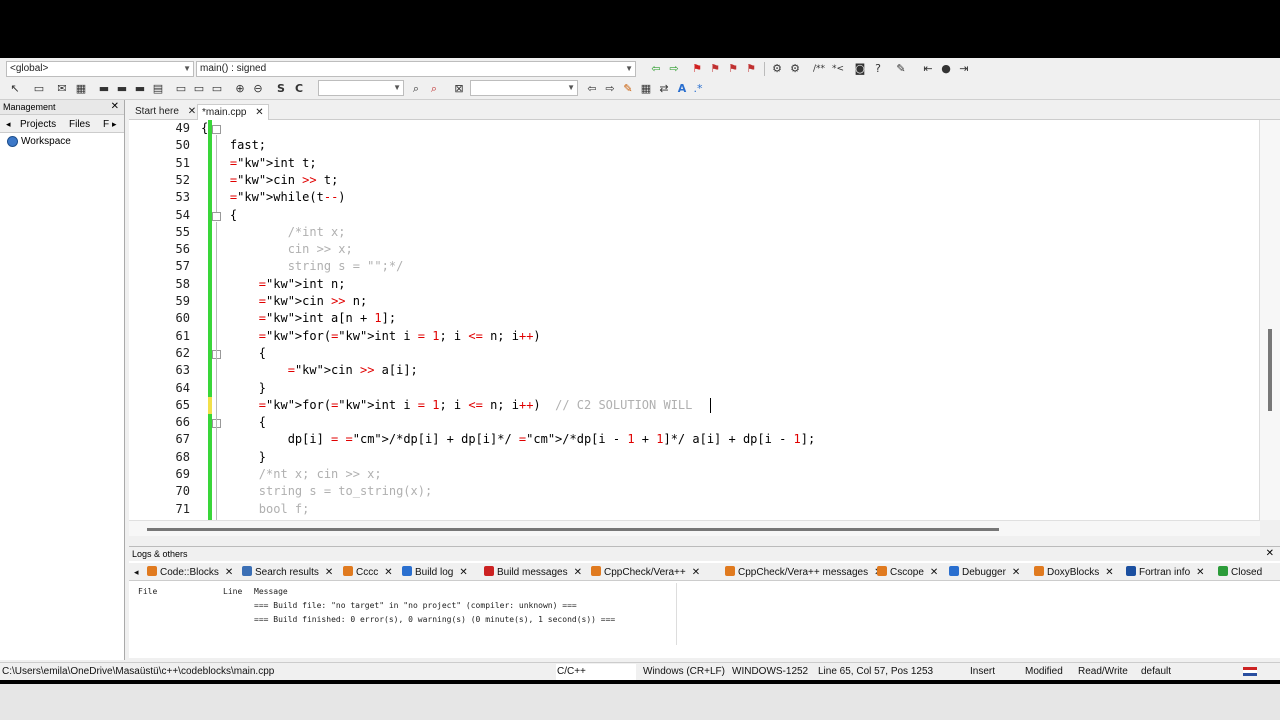  I want to click on prev-item-icon: ⇤, so click(928, 69).